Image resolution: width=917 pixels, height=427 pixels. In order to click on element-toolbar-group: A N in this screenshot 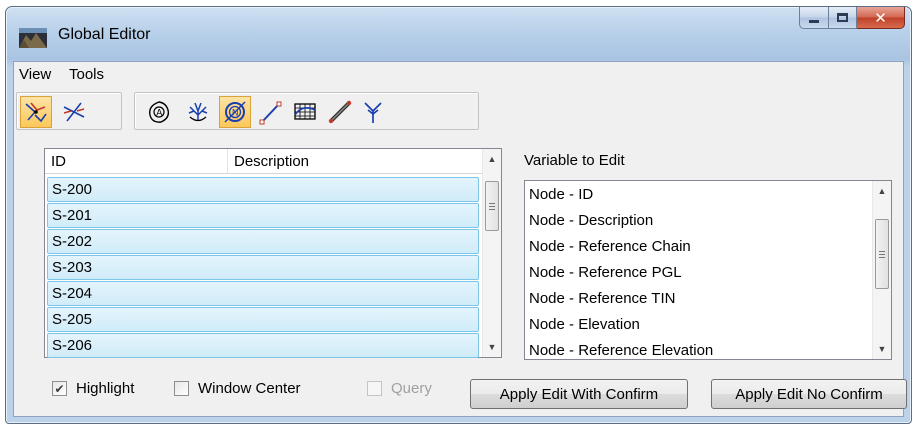, I will do `click(306, 111)`.